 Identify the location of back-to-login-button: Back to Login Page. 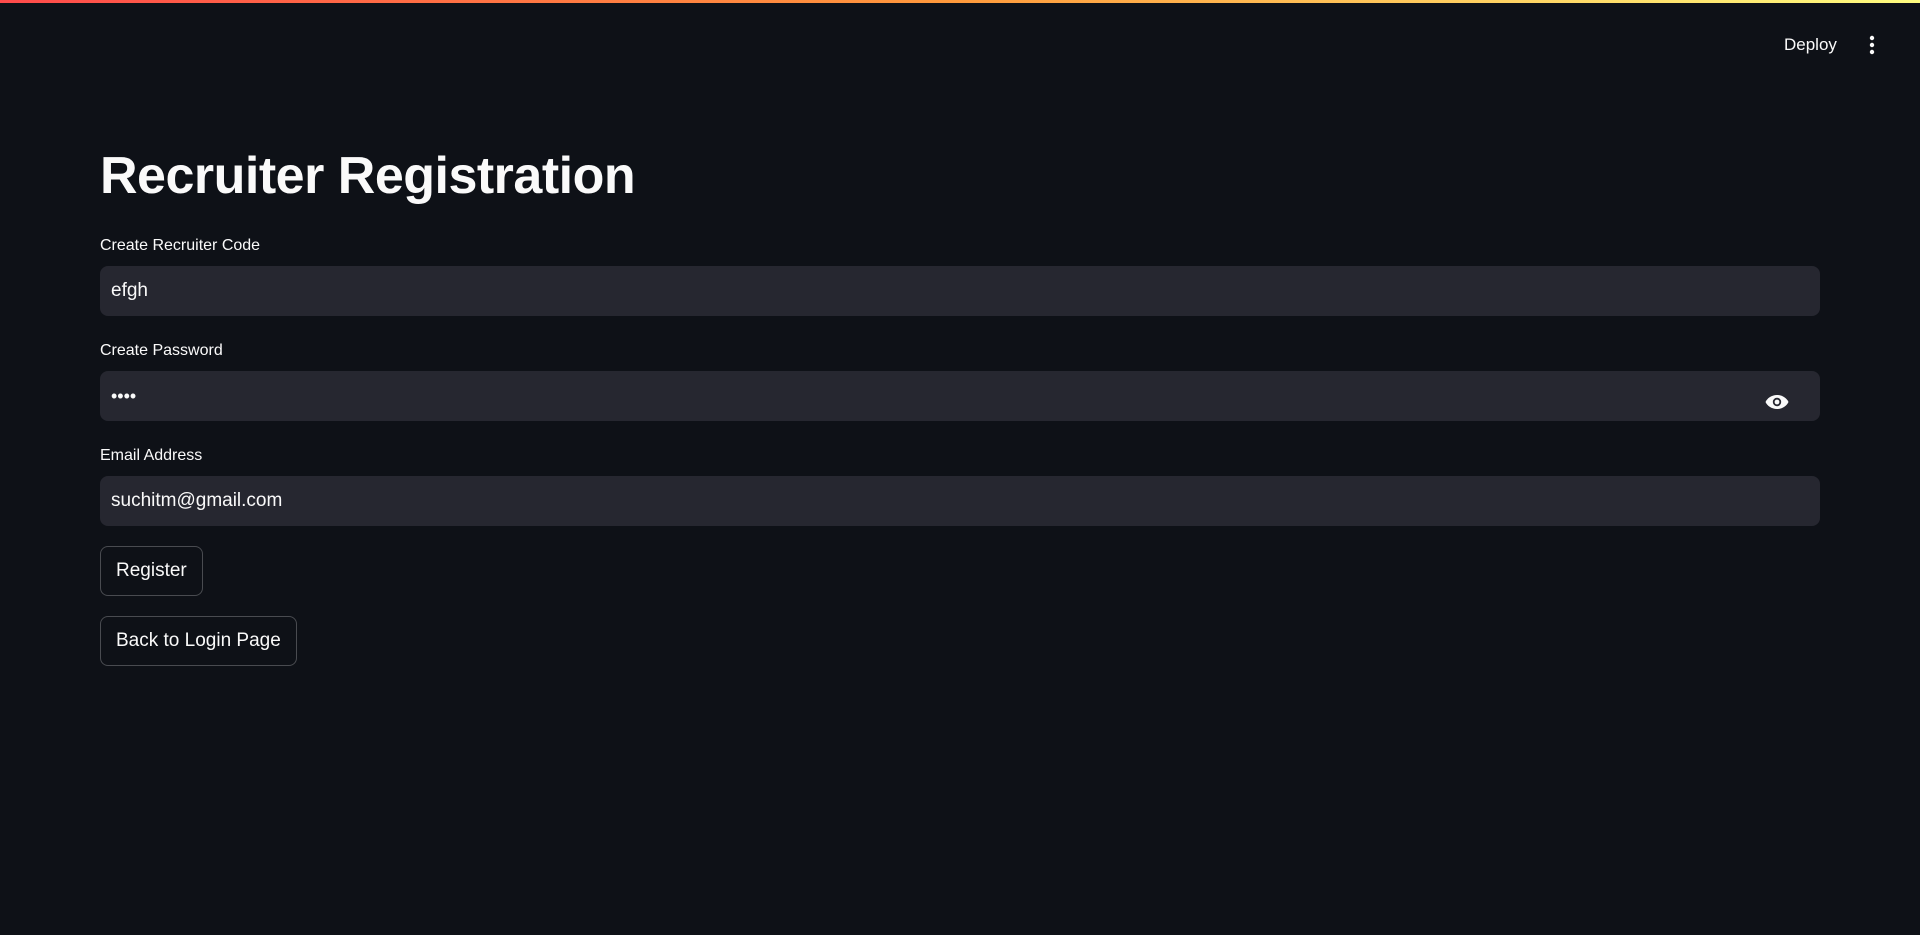
(198, 641).